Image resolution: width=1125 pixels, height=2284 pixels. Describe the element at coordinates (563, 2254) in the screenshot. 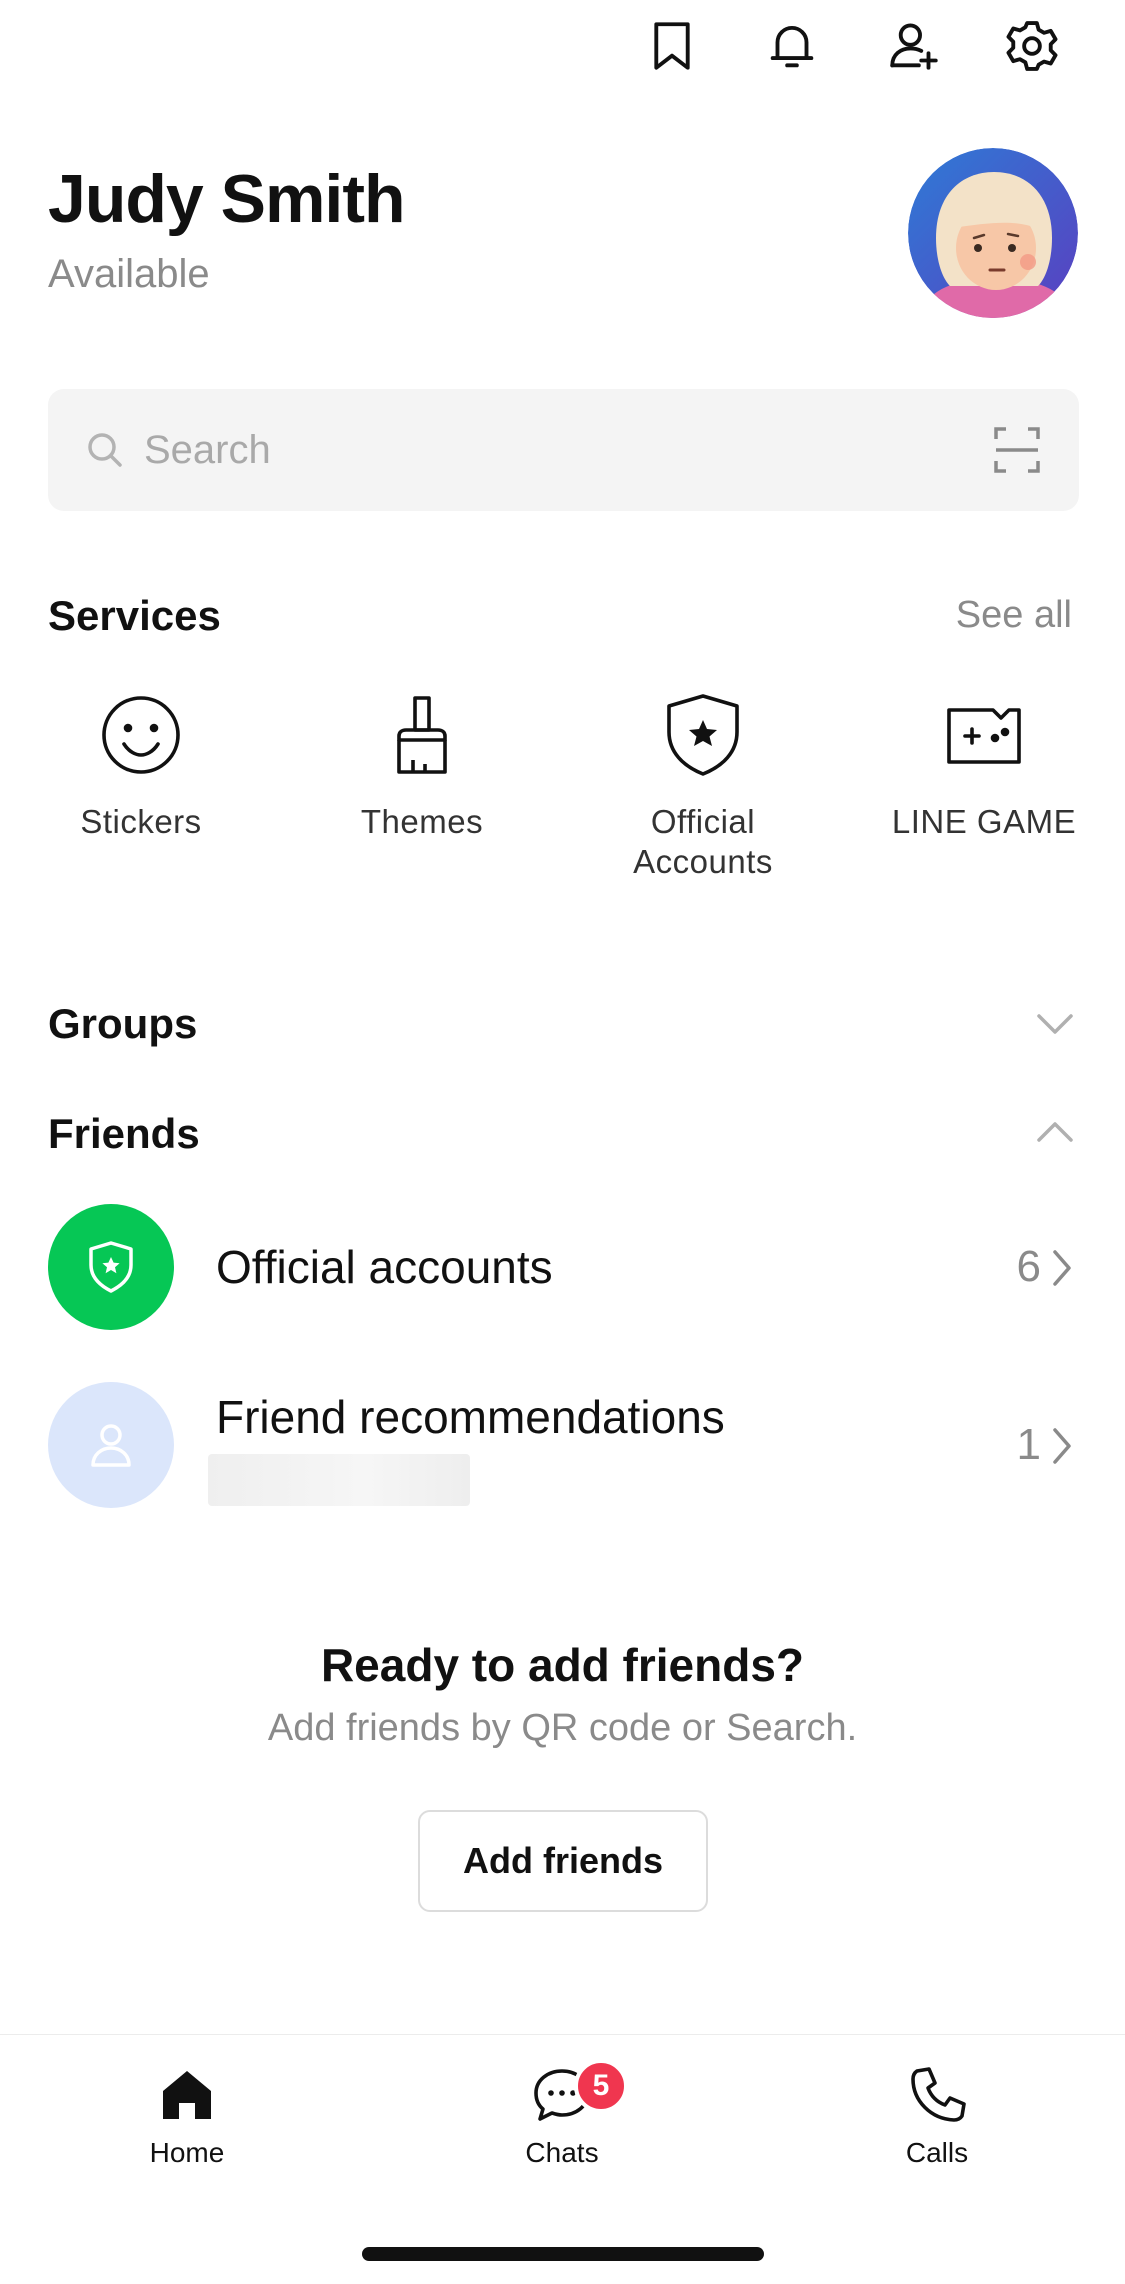

I see `home-indicator` at that location.